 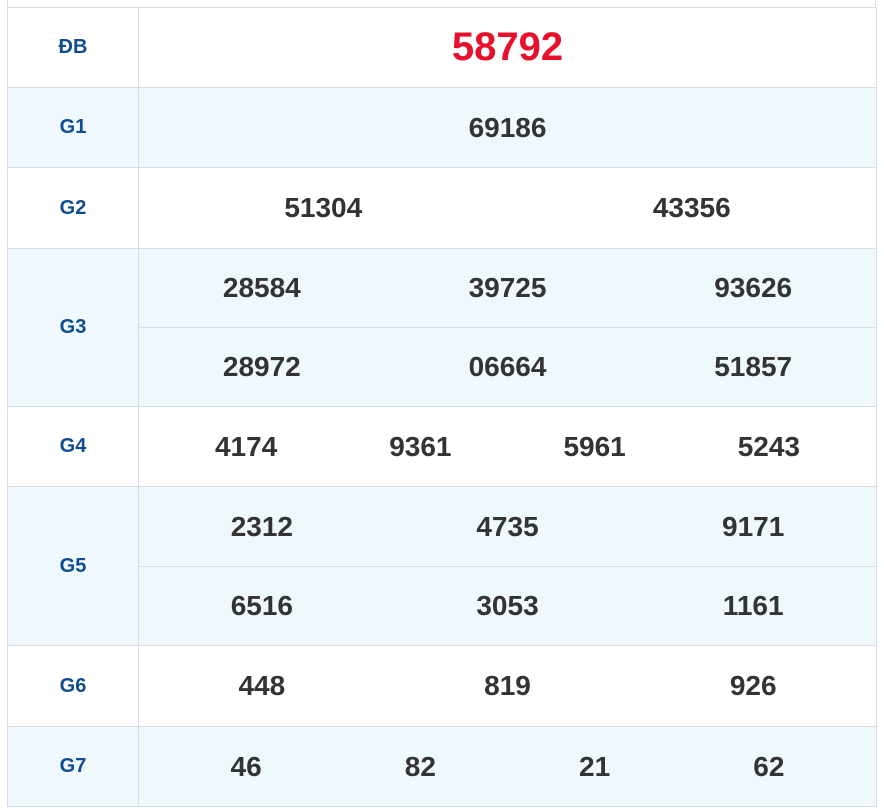 I want to click on prize-number: 28972, so click(x=261, y=366).